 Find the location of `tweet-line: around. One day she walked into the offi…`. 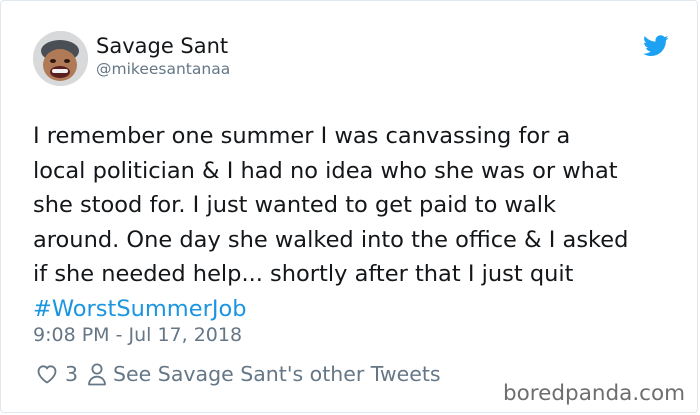

tweet-line: around. One day she walked into the offi… is located at coordinates (331, 239).